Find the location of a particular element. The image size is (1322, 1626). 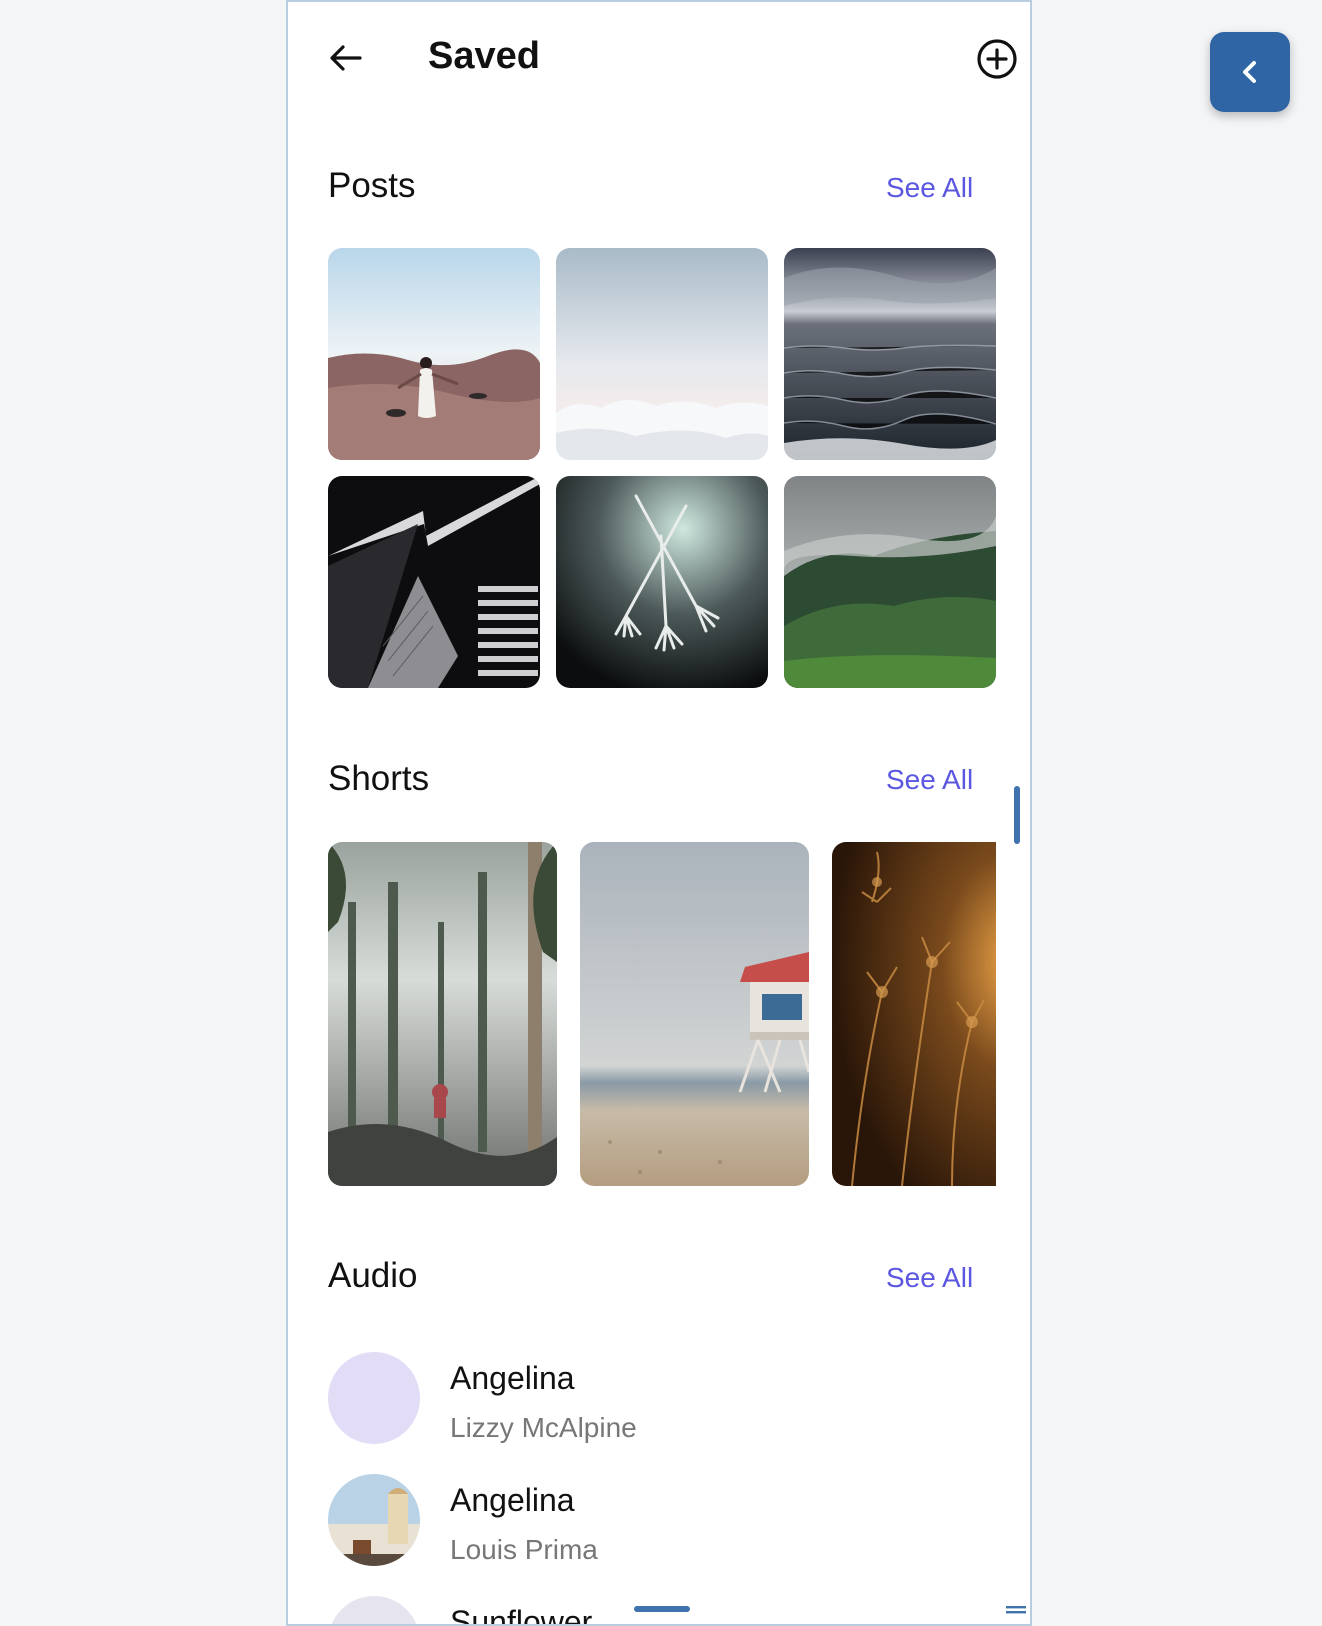

audio-title: Sunflower is located at coordinates (521, 1615).